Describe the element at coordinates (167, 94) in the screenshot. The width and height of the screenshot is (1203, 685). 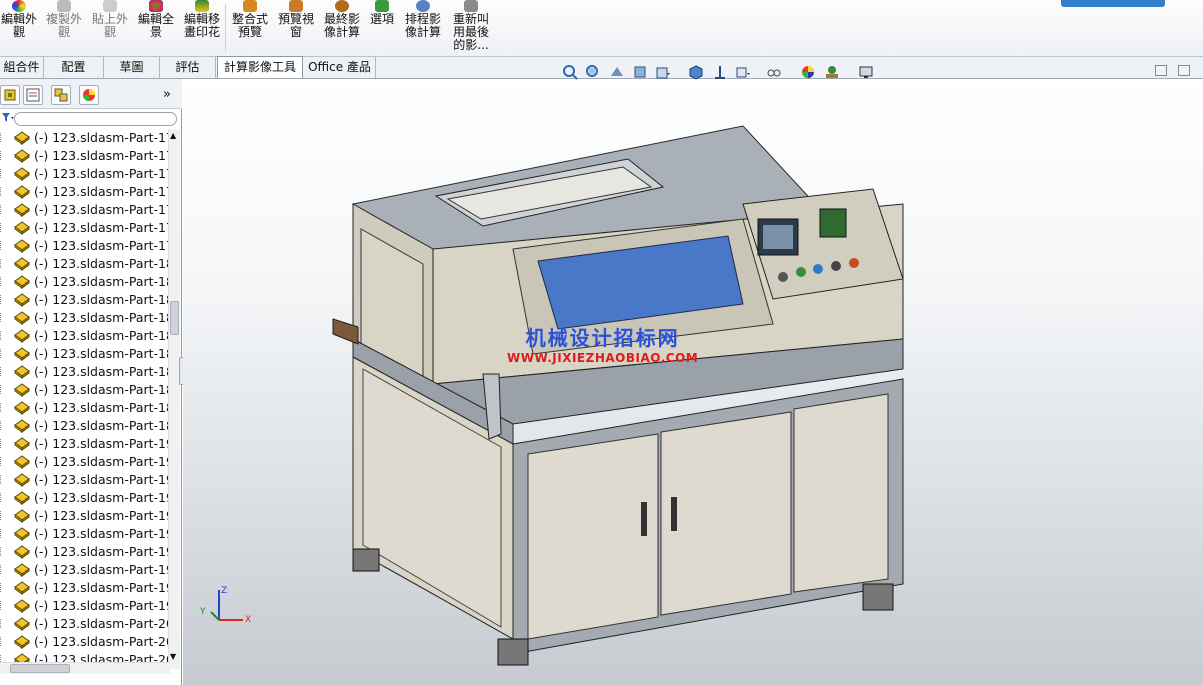
I see `expand-panel-chevron-icon: »` at that location.